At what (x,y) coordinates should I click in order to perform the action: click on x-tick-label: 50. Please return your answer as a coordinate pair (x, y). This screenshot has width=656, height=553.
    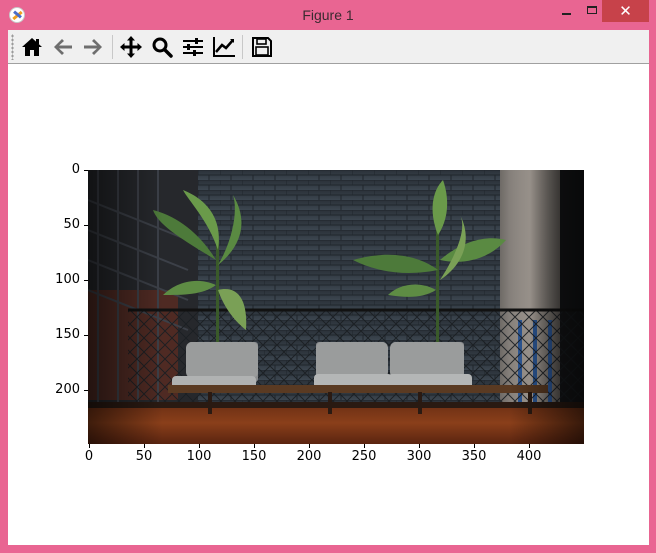
    Looking at the image, I should click on (144, 456).